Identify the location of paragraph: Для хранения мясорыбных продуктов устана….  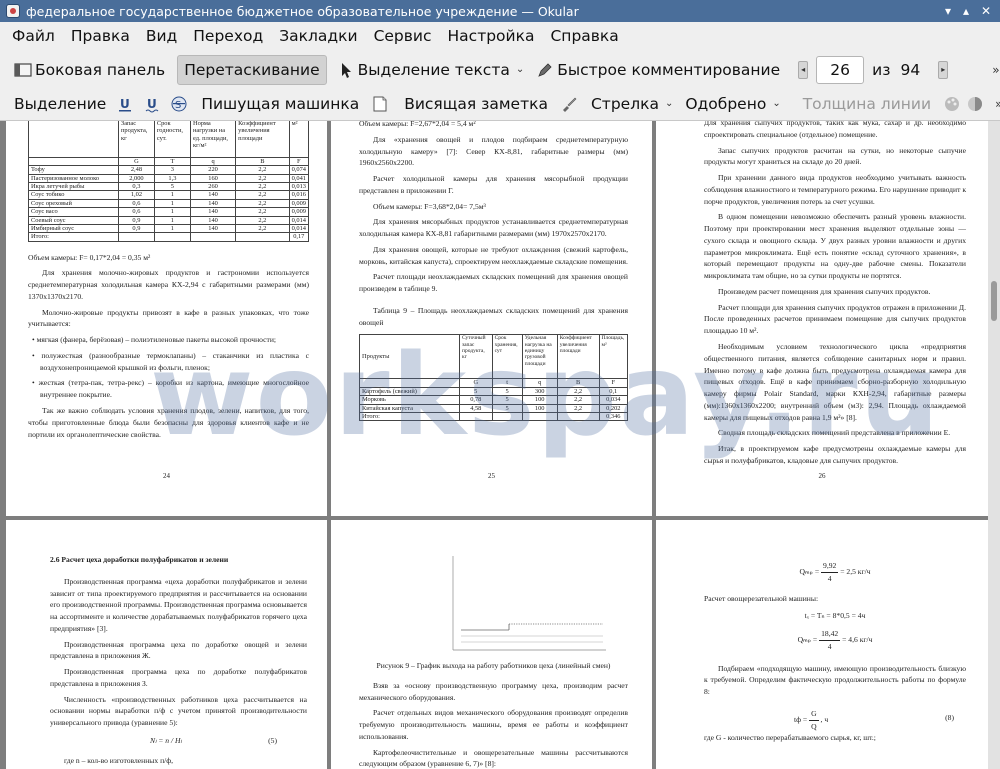
(493, 228).